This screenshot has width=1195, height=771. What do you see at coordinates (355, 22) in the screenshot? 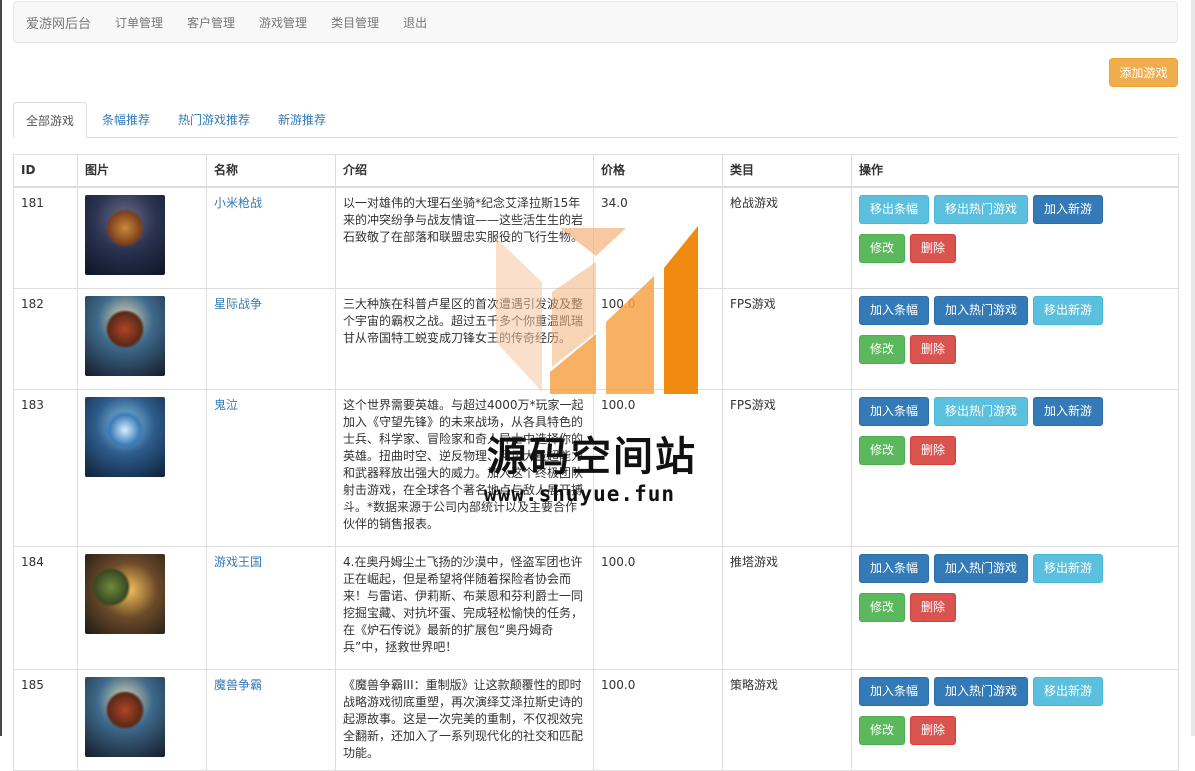
I see `nav-categories: 类目管理` at bounding box center [355, 22].